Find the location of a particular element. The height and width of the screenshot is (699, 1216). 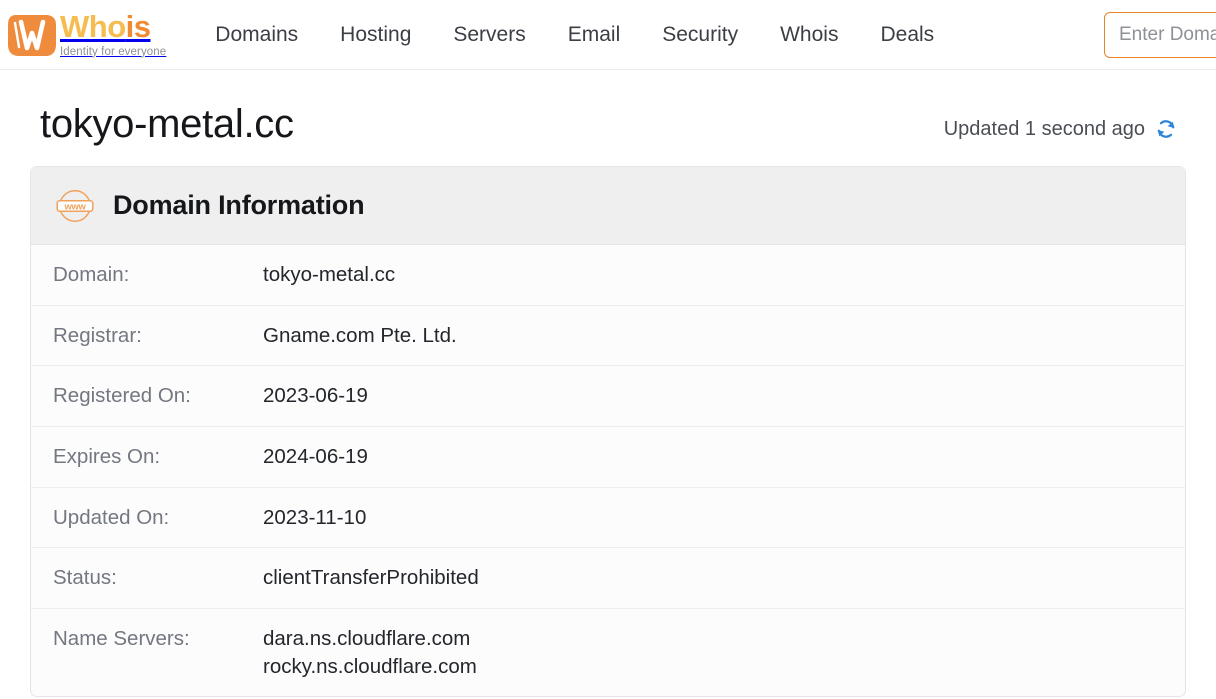

page-title: tokyo-metal.cc is located at coordinates (167, 124).